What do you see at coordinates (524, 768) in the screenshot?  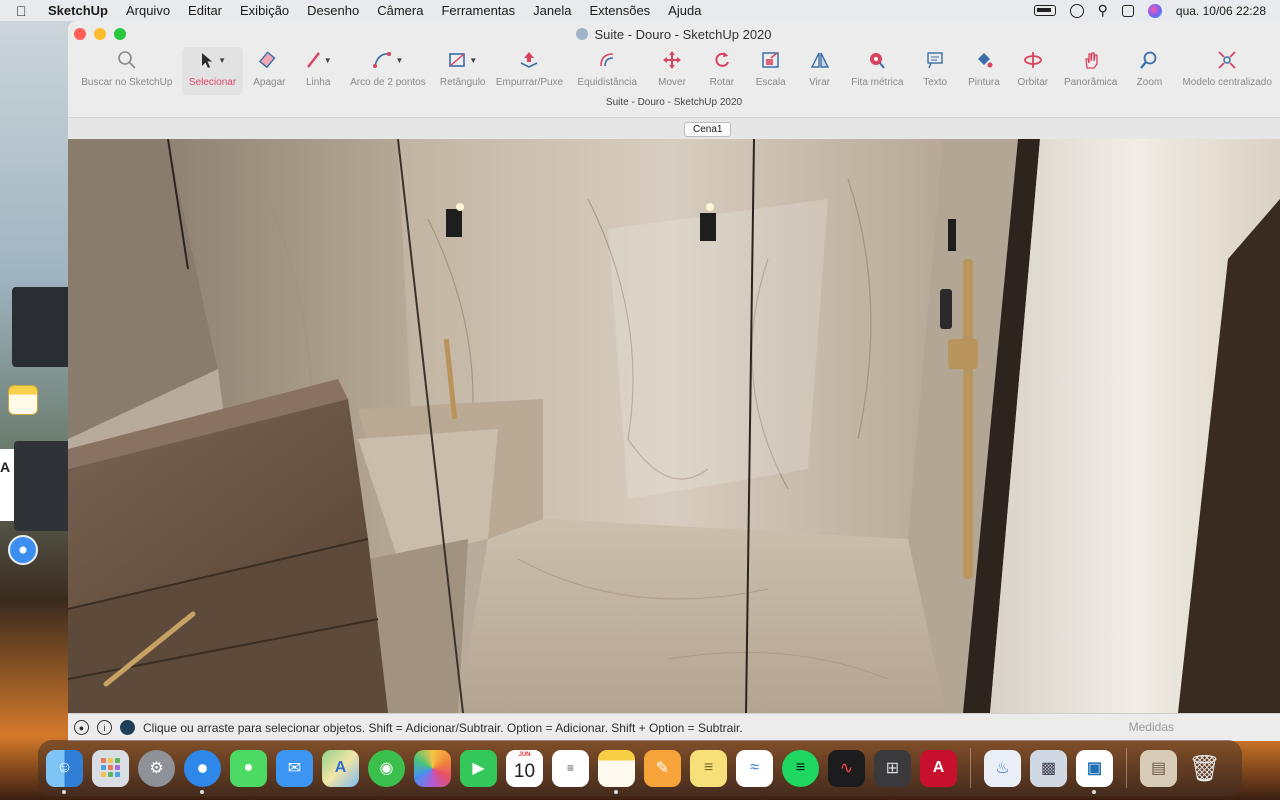 I see `calendar-icon: JUN 10` at bounding box center [524, 768].